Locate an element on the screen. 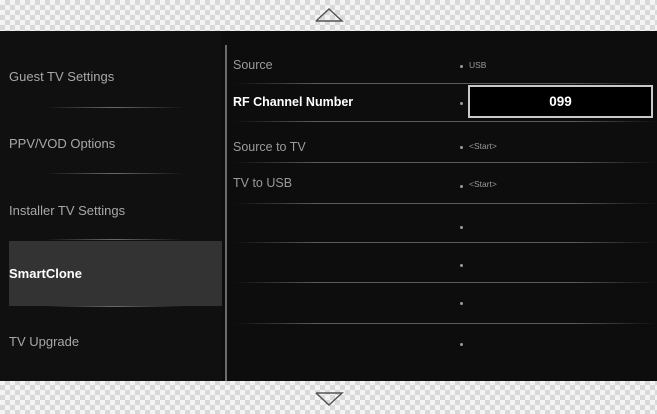 Image resolution: width=657 pixels, height=414 pixels. menu-item-label: Installer TV Settings is located at coordinates (67, 210).